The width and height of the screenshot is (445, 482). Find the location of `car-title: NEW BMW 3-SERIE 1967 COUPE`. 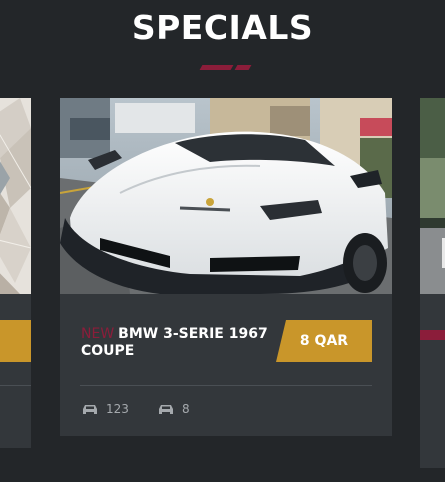

car-title: NEW BMW 3-SERIE 1967 COUPE is located at coordinates (183, 343).